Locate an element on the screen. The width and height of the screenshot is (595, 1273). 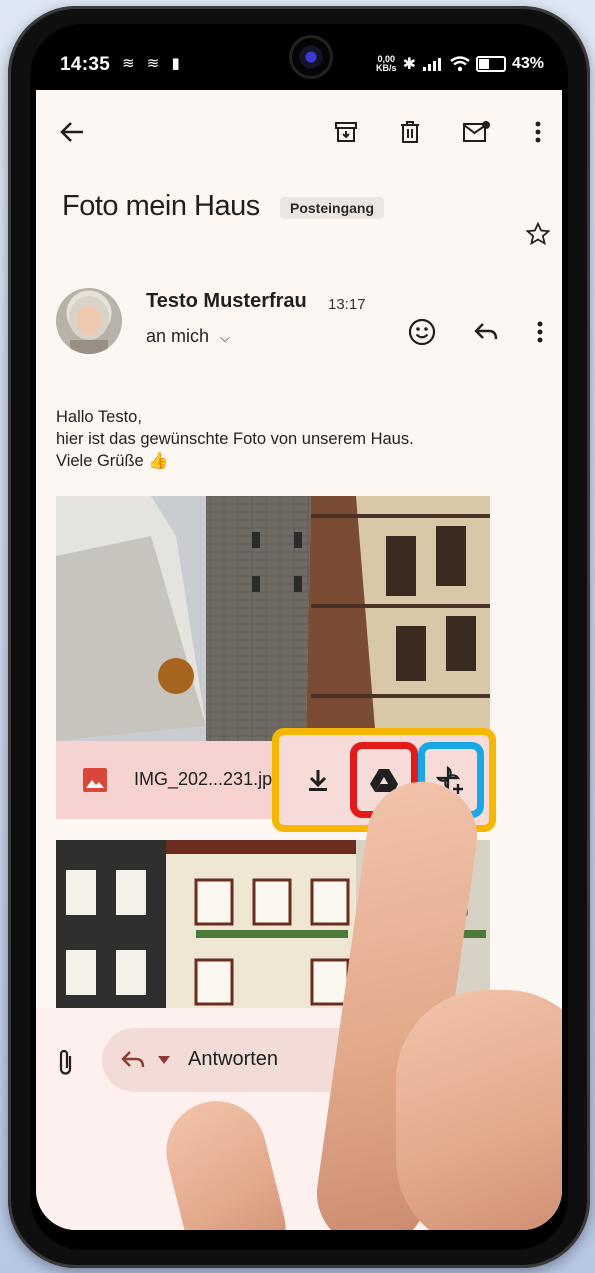
email-toolbar is located at coordinates (299, 130).